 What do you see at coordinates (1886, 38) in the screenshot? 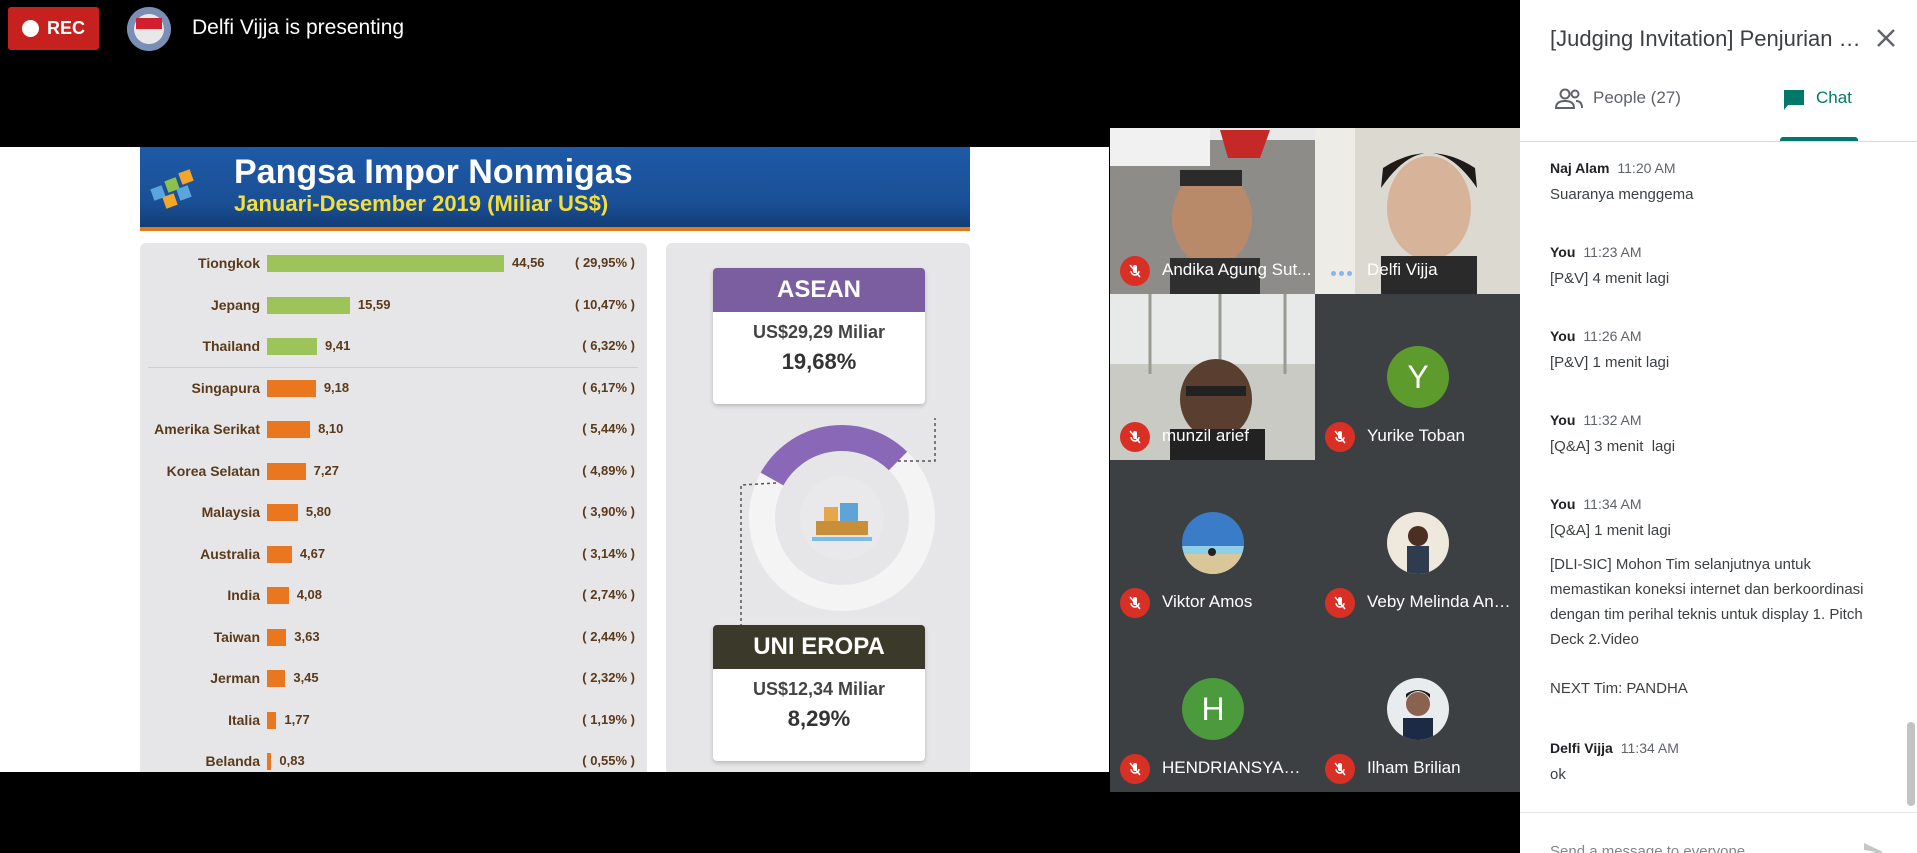
I see `close-icon` at bounding box center [1886, 38].